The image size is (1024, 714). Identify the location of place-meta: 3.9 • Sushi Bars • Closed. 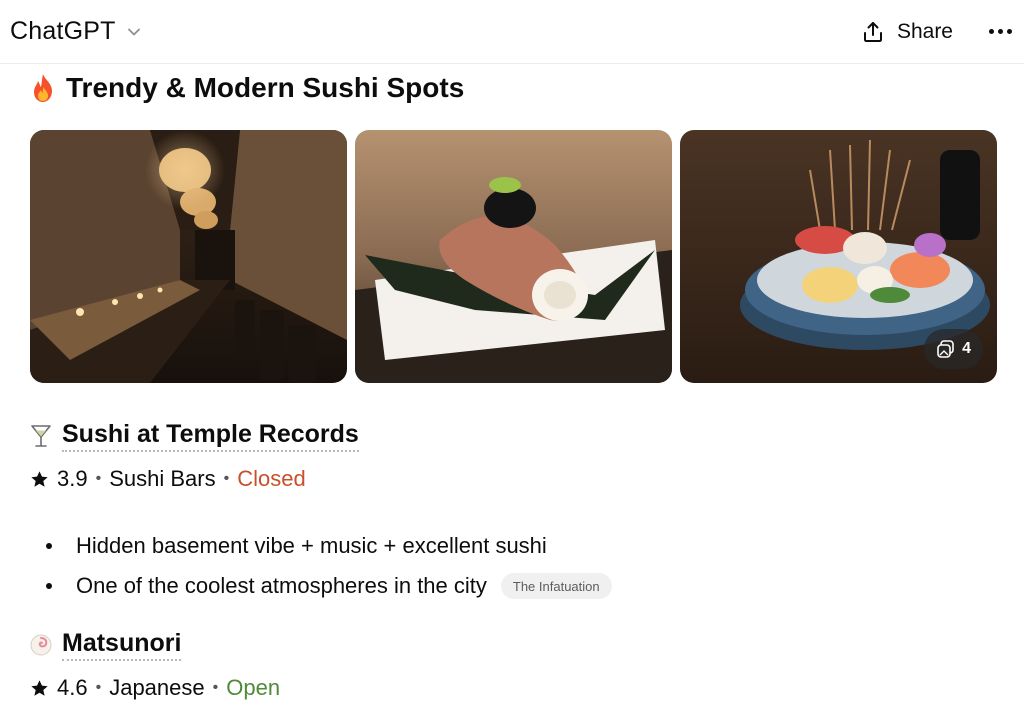
(194, 479).